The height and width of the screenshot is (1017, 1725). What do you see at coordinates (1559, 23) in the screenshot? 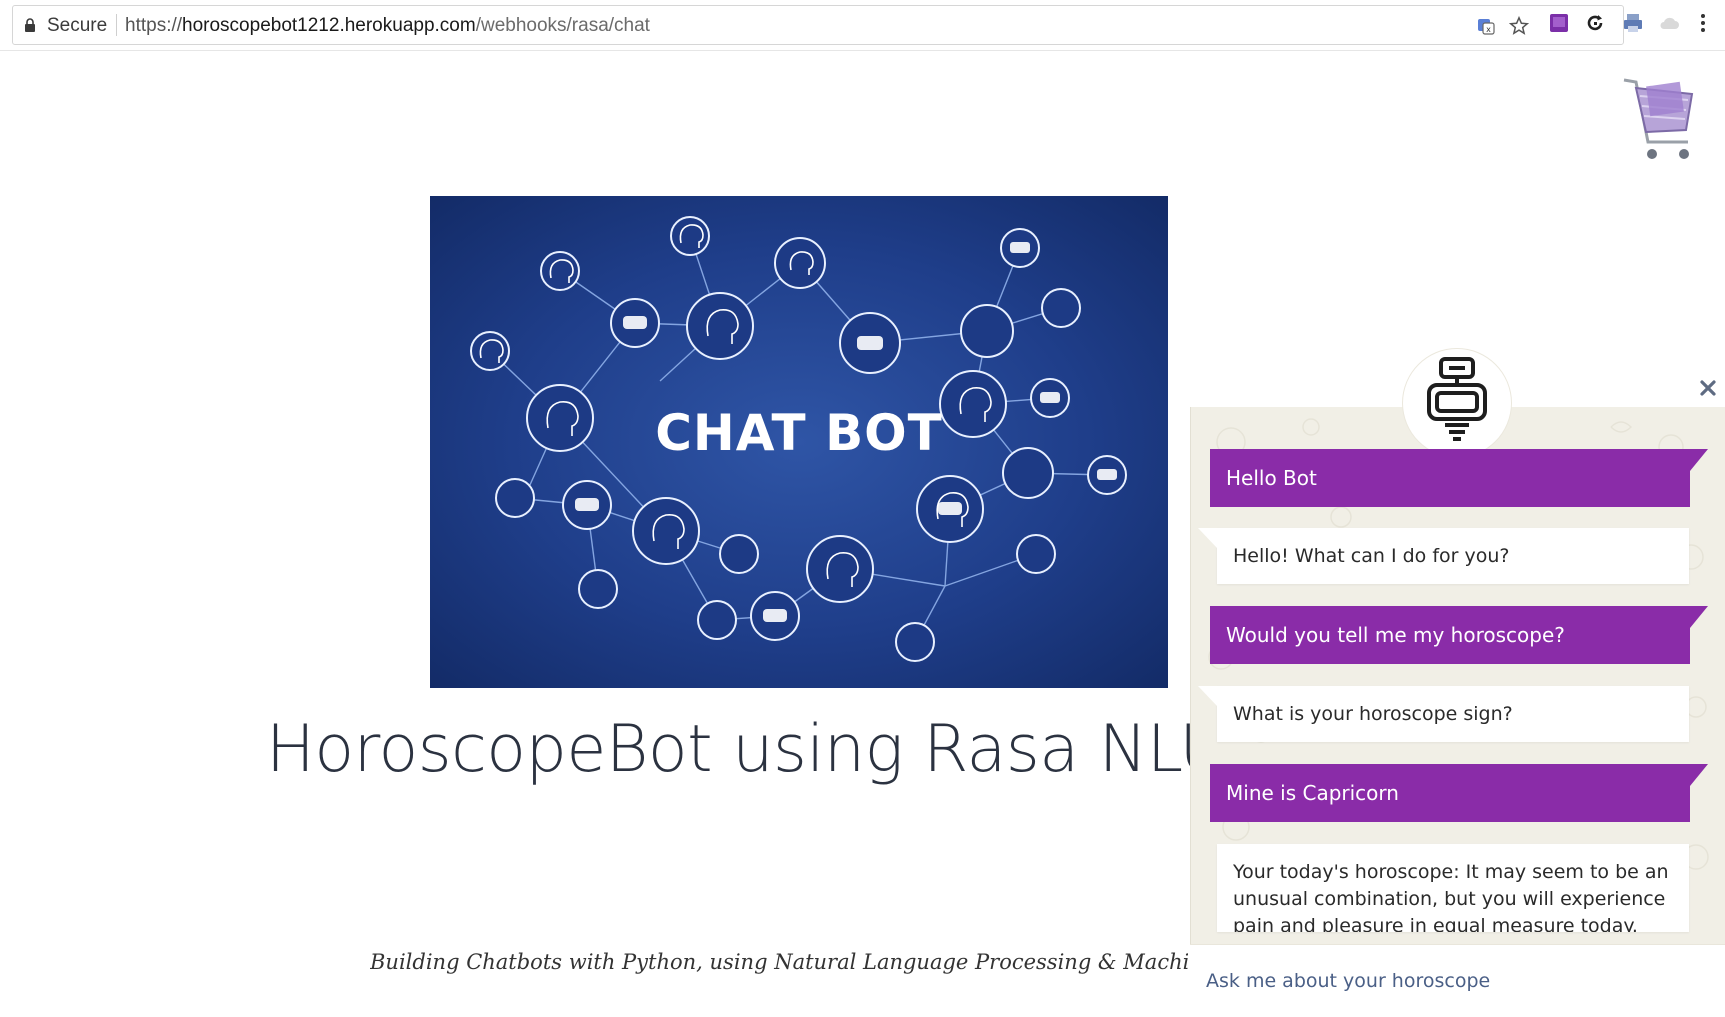
I see `book-extension-icon` at bounding box center [1559, 23].